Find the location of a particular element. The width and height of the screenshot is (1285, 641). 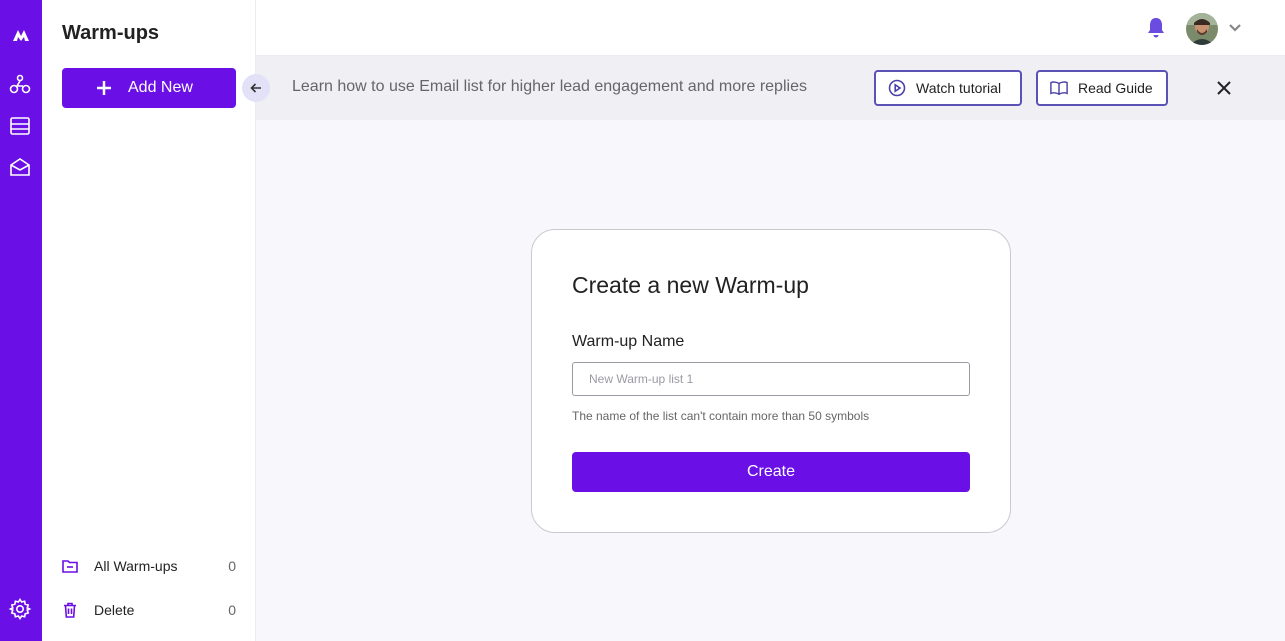

list-icon is located at coordinates (20, 126).